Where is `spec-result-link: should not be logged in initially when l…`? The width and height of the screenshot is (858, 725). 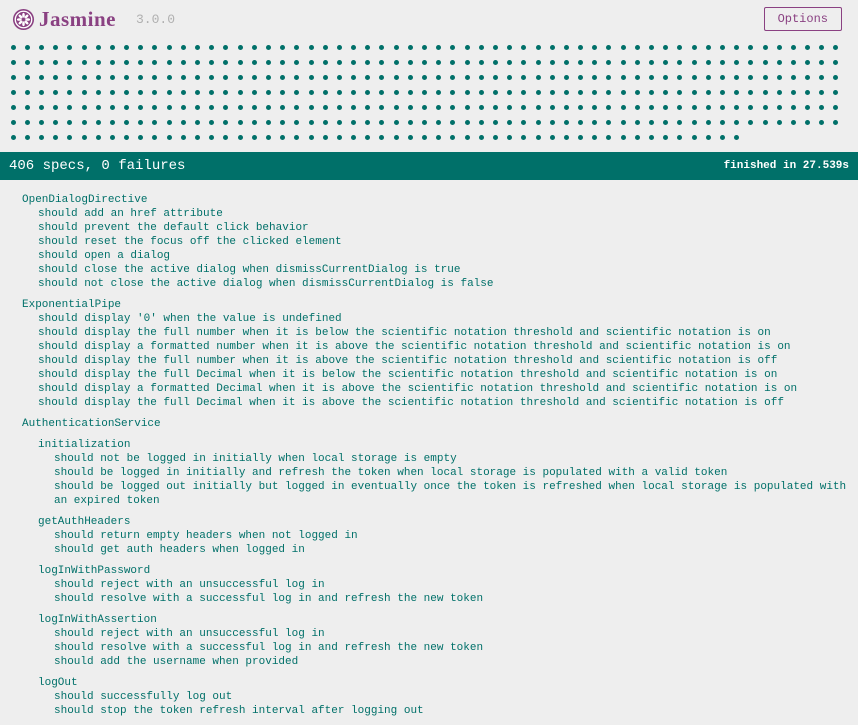
spec-result-link: should not be logged in initially when l… is located at coordinates (452, 459).